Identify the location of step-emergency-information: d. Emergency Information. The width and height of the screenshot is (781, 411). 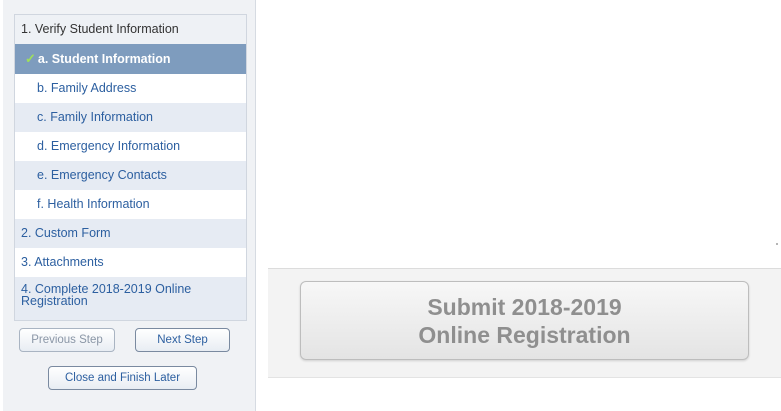
(130, 146).